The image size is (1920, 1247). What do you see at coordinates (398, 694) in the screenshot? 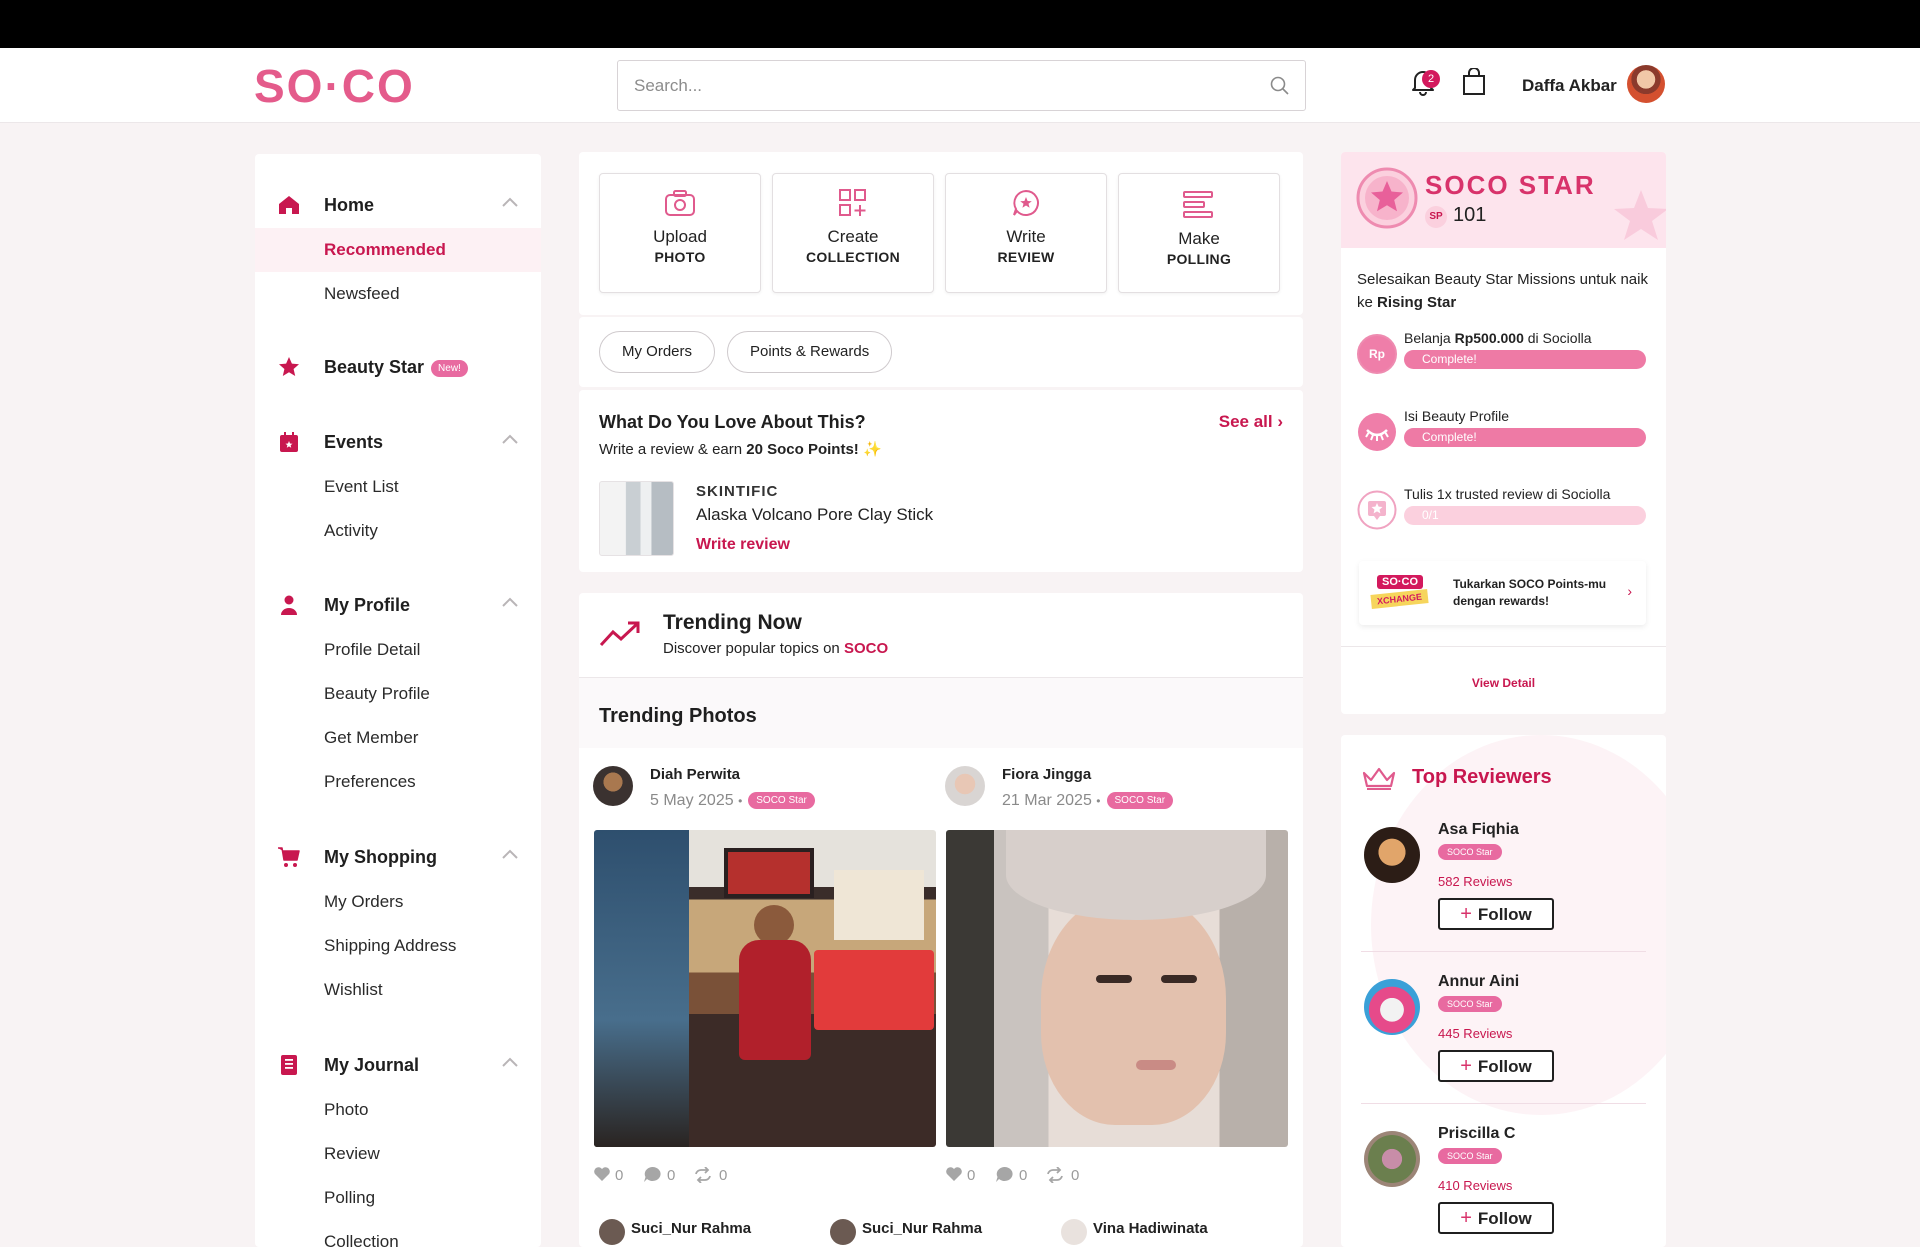
I see `sidebar-item-beauty-profile: Beauty Profile` at bounding box center [398, 694].